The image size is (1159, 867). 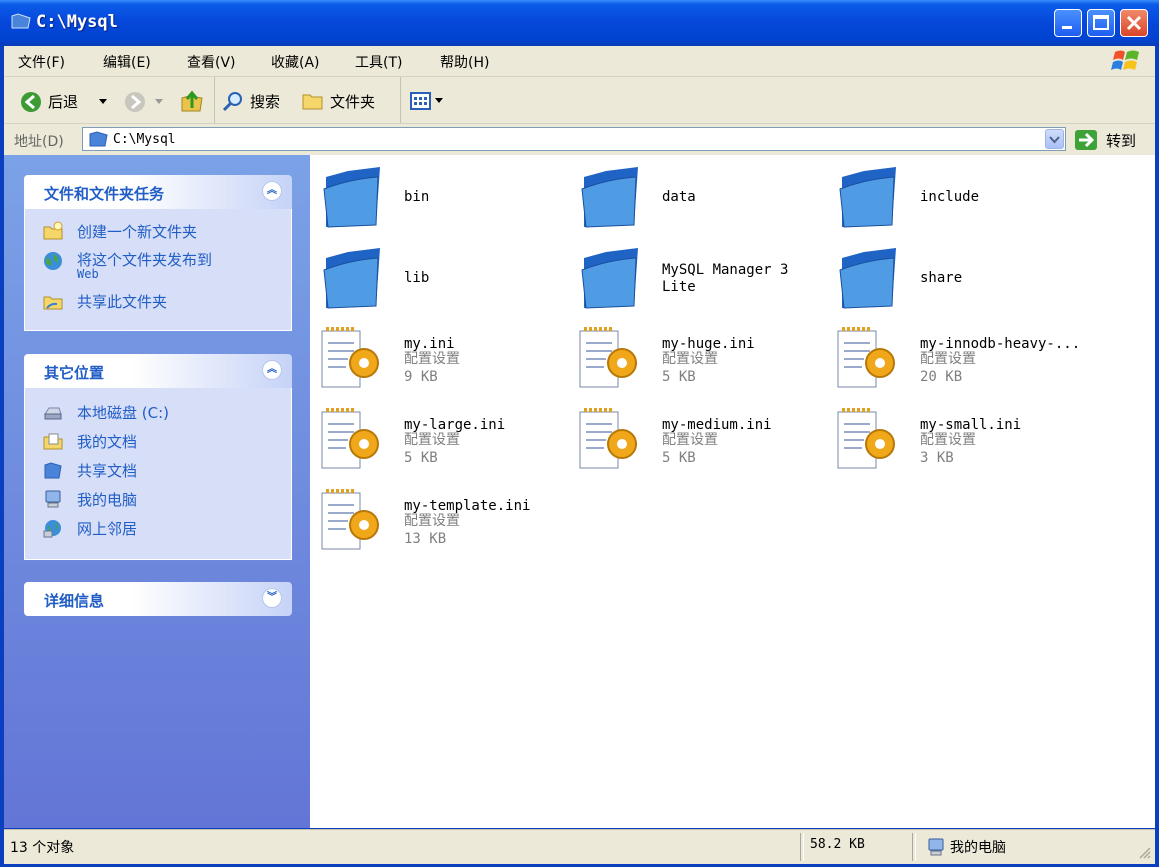 I want to click on task-label: 创建一个新文件夹, so click(x=137, y=232).